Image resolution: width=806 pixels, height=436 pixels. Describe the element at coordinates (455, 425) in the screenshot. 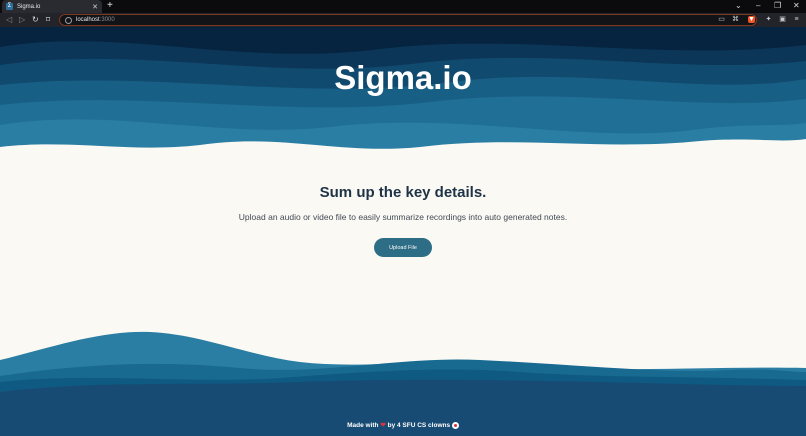

I see `clown-icon` at that location.